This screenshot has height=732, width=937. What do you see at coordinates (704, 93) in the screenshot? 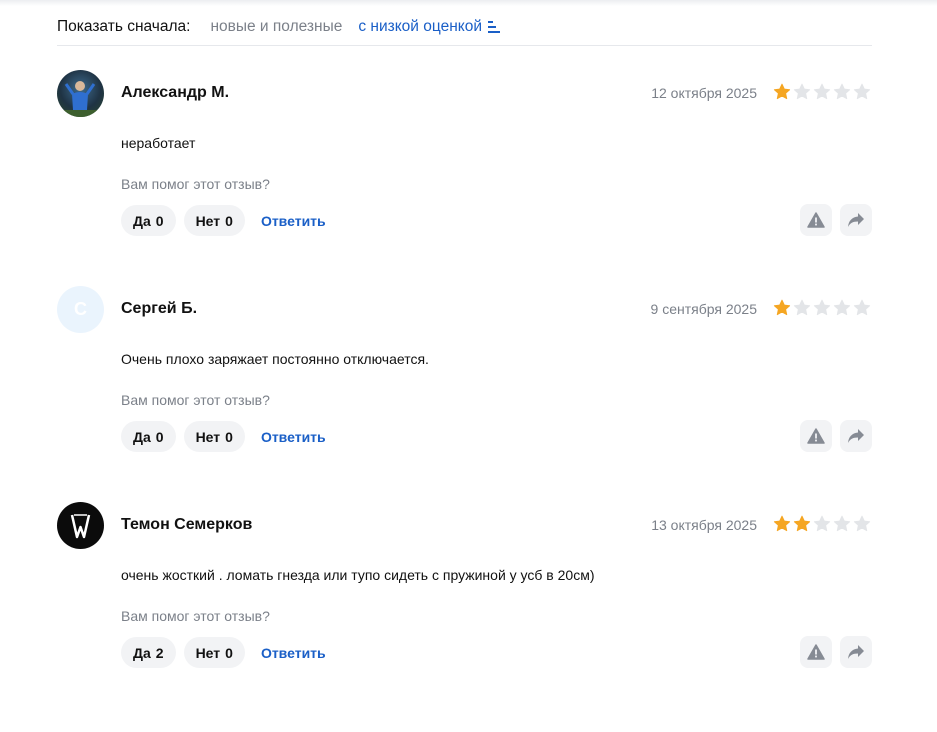
I see `review-date: 12 октября 2025` at bounding box center [704, 93].